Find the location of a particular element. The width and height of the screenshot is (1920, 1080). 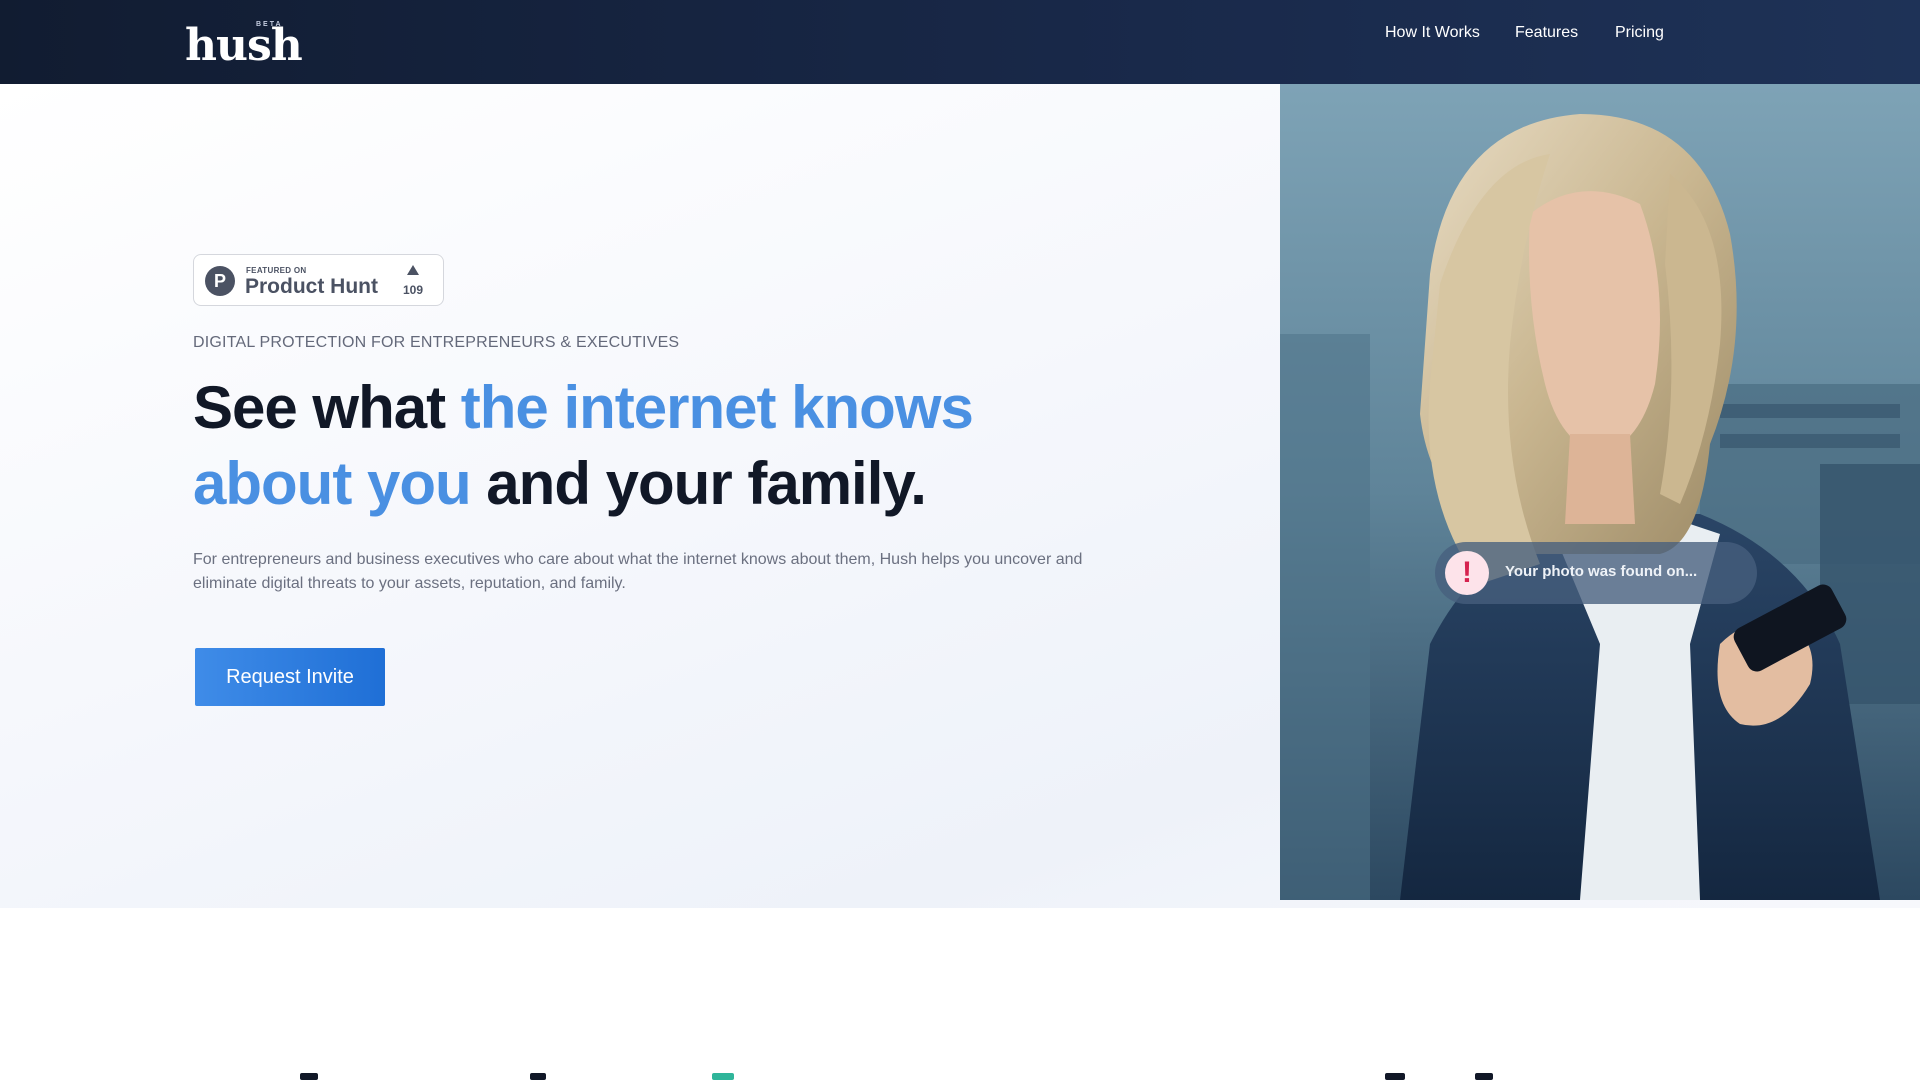

alert-exclamation-icon: ! is located at coordinates (1467, 573).